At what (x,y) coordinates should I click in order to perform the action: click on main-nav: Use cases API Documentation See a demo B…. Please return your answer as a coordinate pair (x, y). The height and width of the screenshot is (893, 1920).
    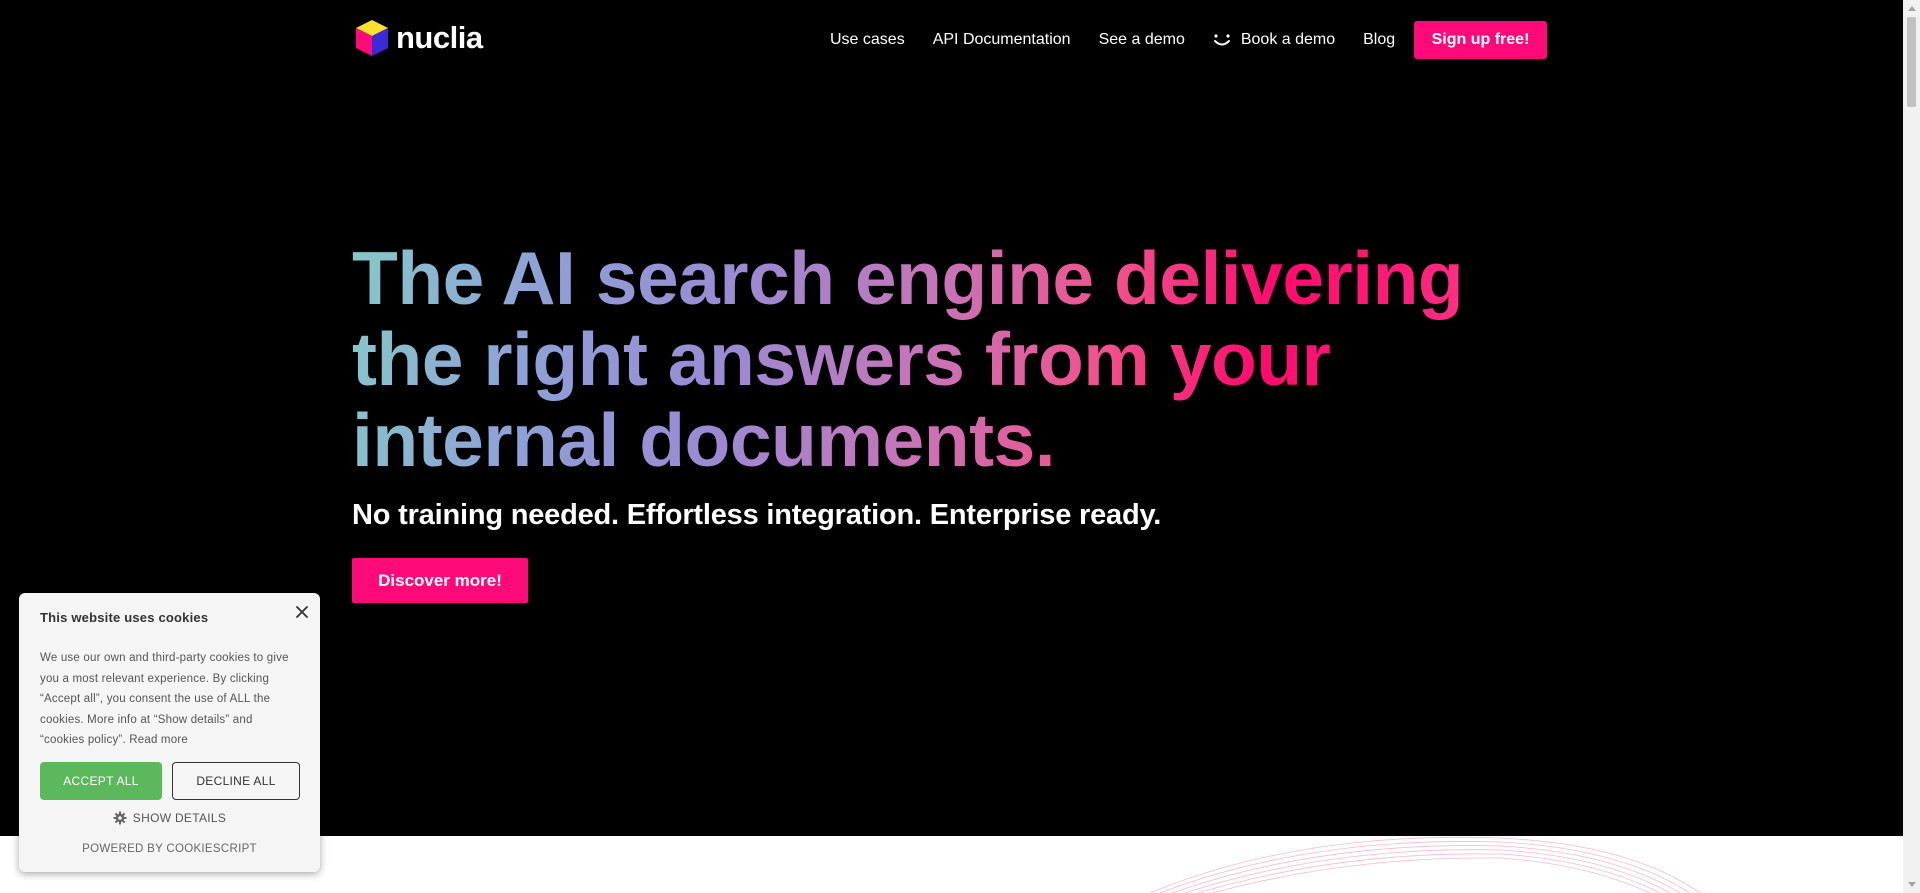
    Looking at the image, I should click on (1126, 40).